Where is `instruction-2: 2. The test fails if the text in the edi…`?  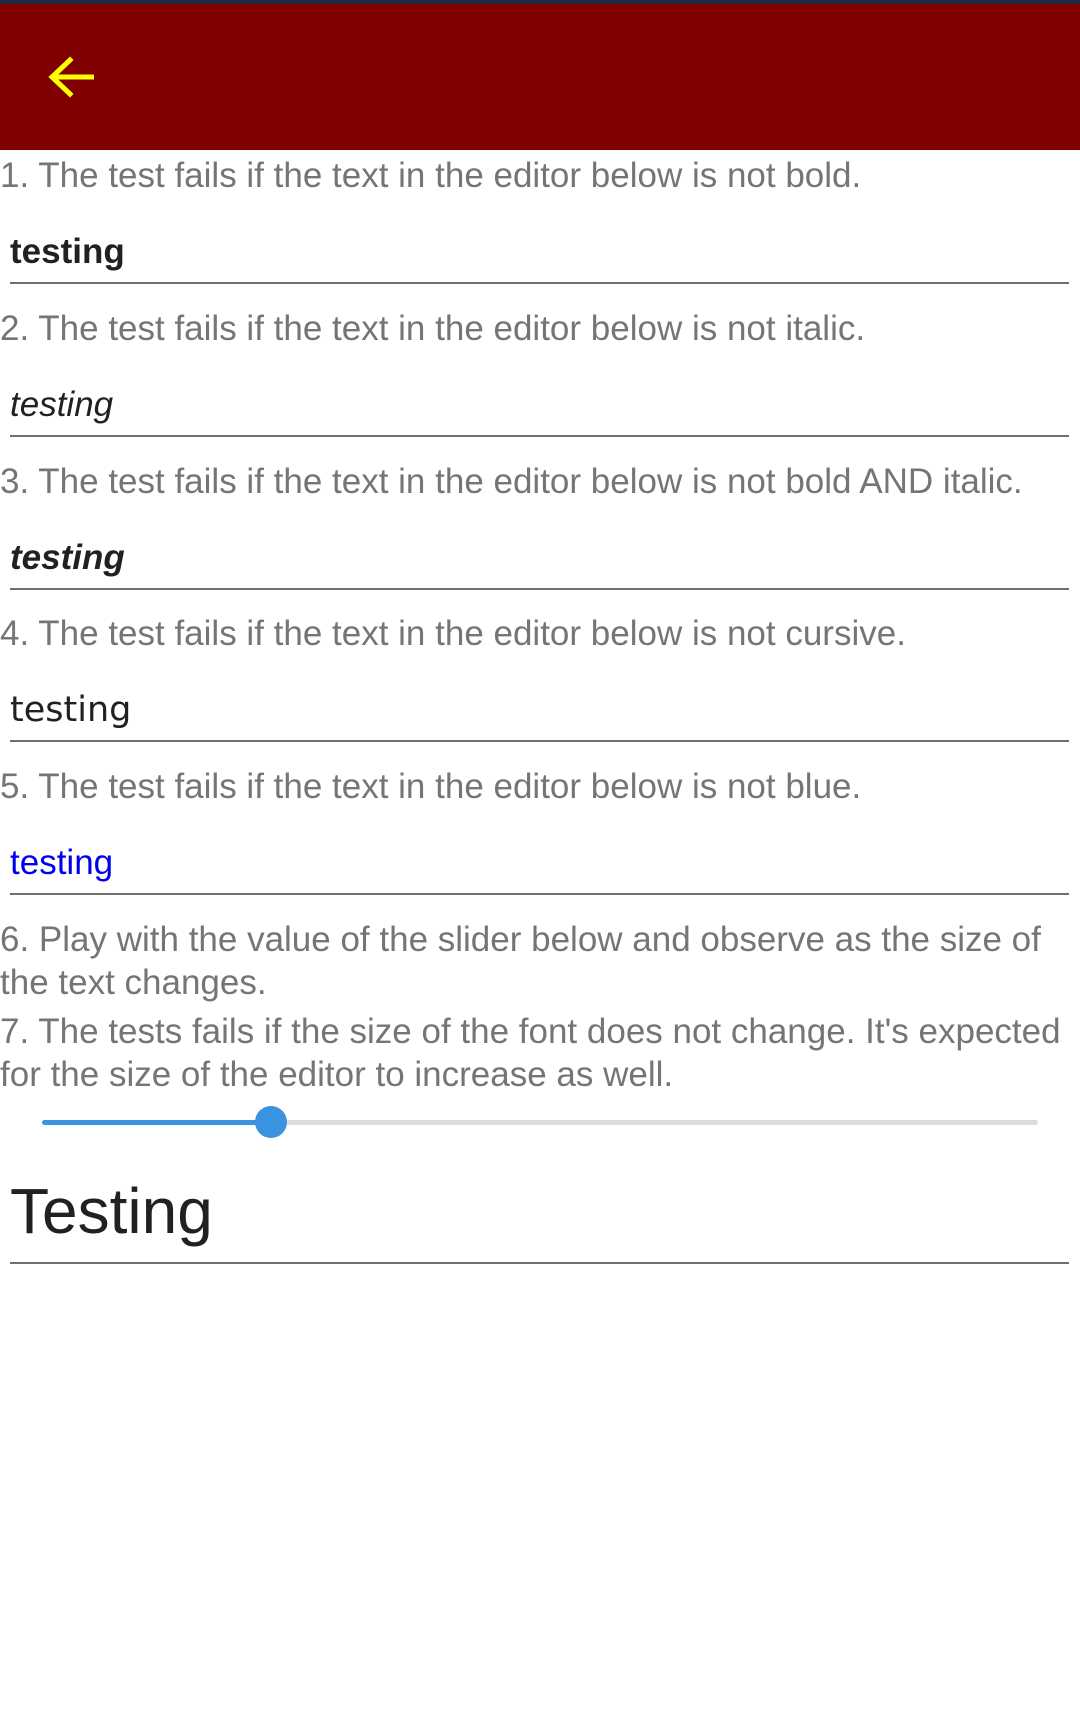
instruction-2: 2. The test fails if the text in the edi… is located at coordinates (433, 328).